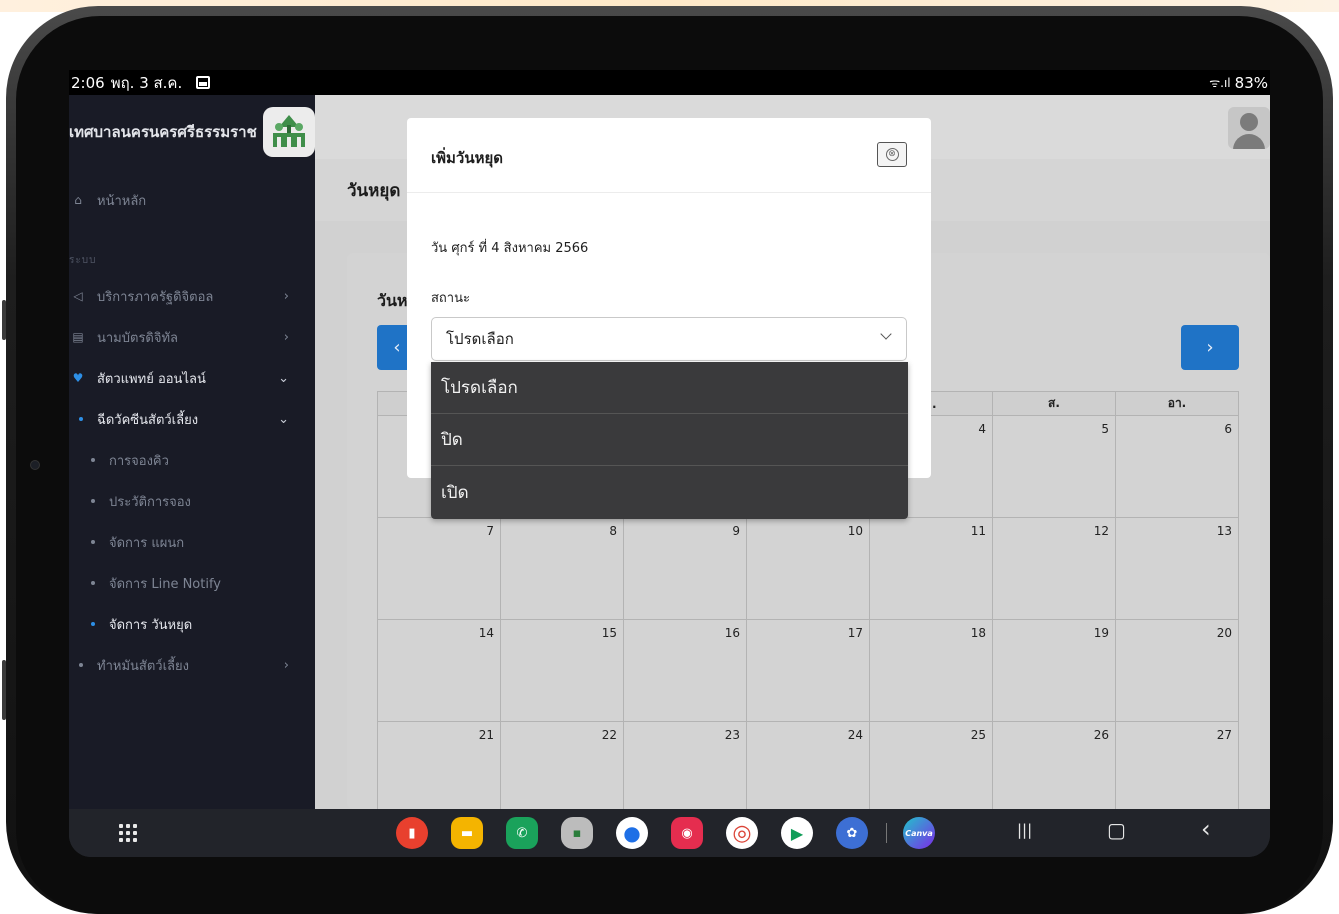 Image resolution: width=1339 pixels, height=914 pixels. Describe the element at coordinates (1251, 82) in the screenshot. I see `battery-level: 83%` at that location.